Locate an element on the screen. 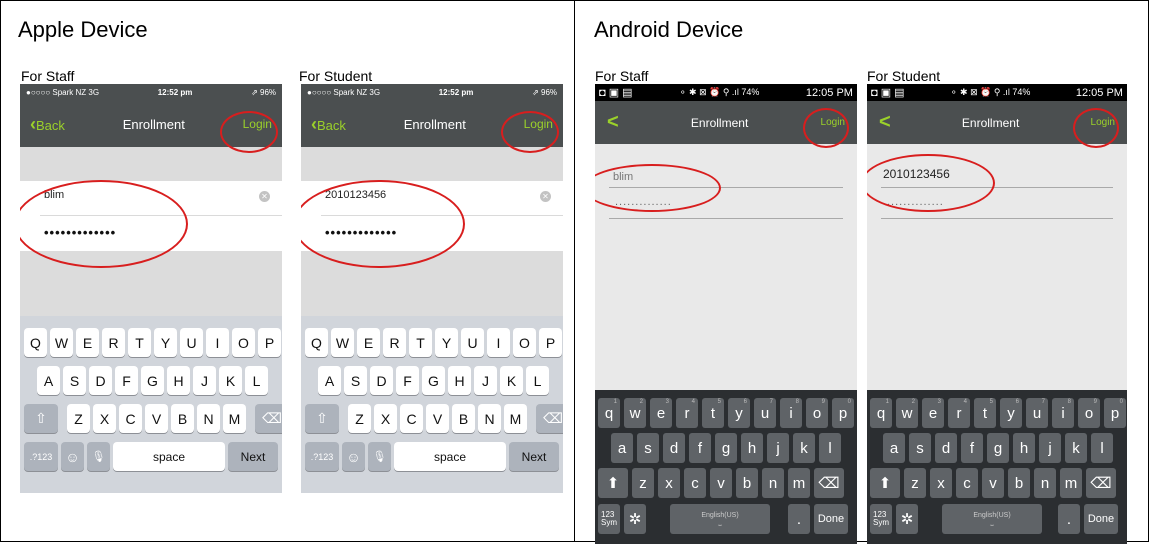 The height and width of the screenshot is (544, 1149). space-key: English(US) ⎵ is located at coordinates (720, 519).